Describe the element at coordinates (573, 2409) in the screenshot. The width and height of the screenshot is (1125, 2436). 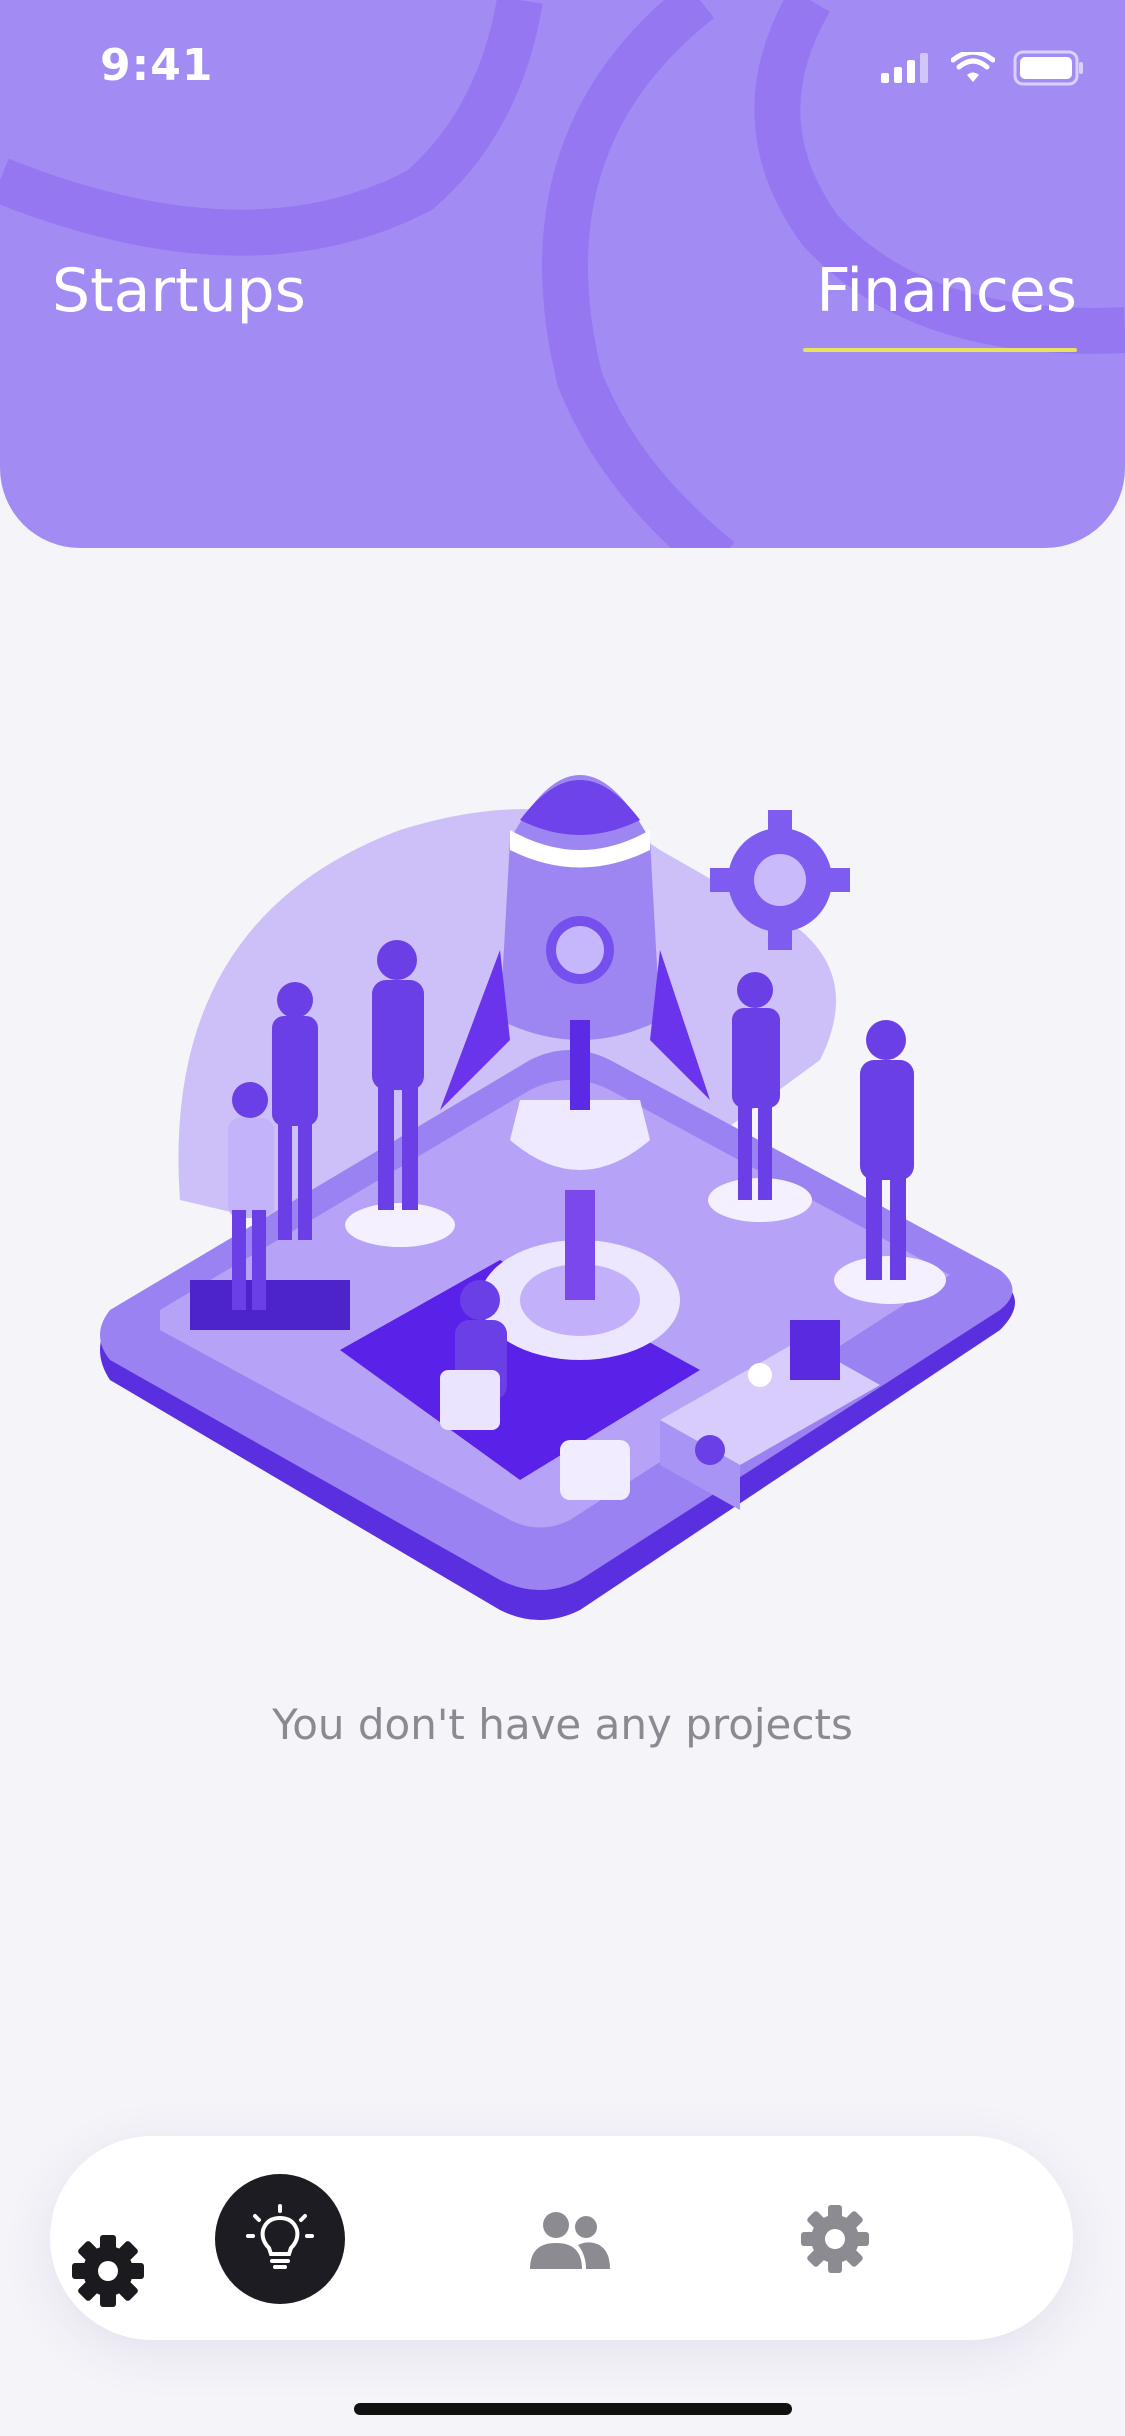
I see `home-indicator` at that location.